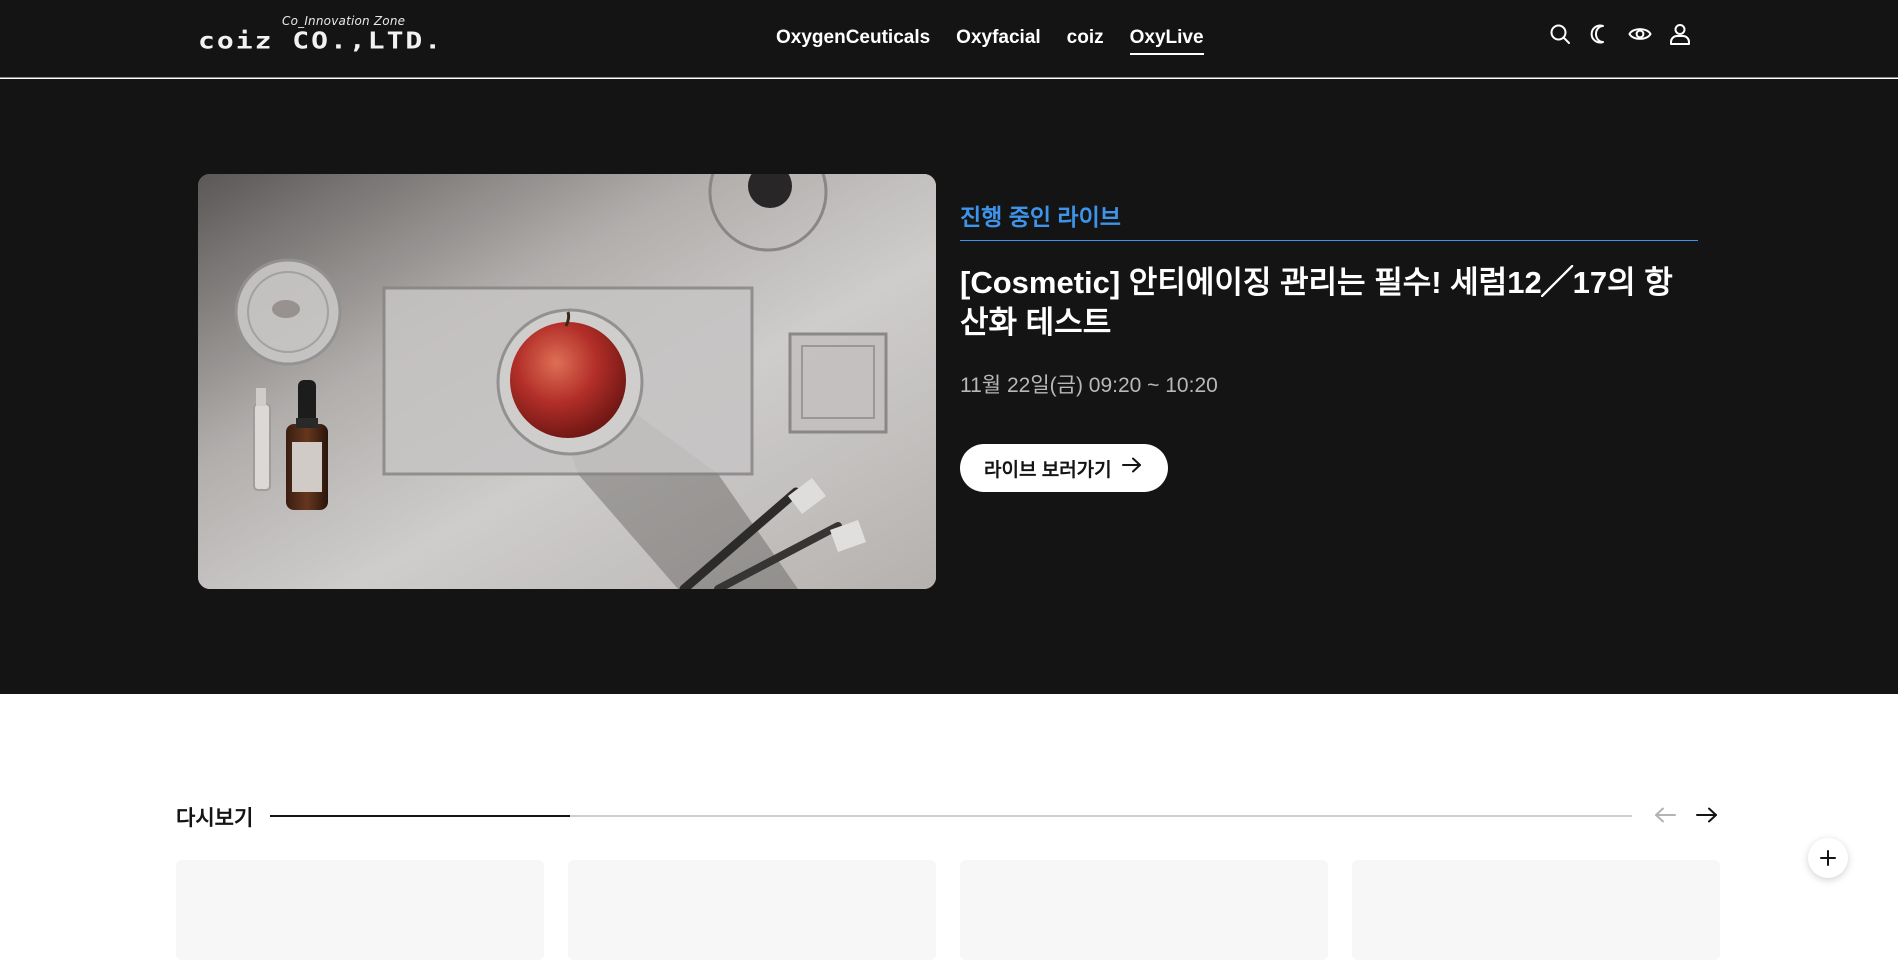  Describe the element at coordinates (1560, 34) in the screenshot. I see `search-icon` at that location.